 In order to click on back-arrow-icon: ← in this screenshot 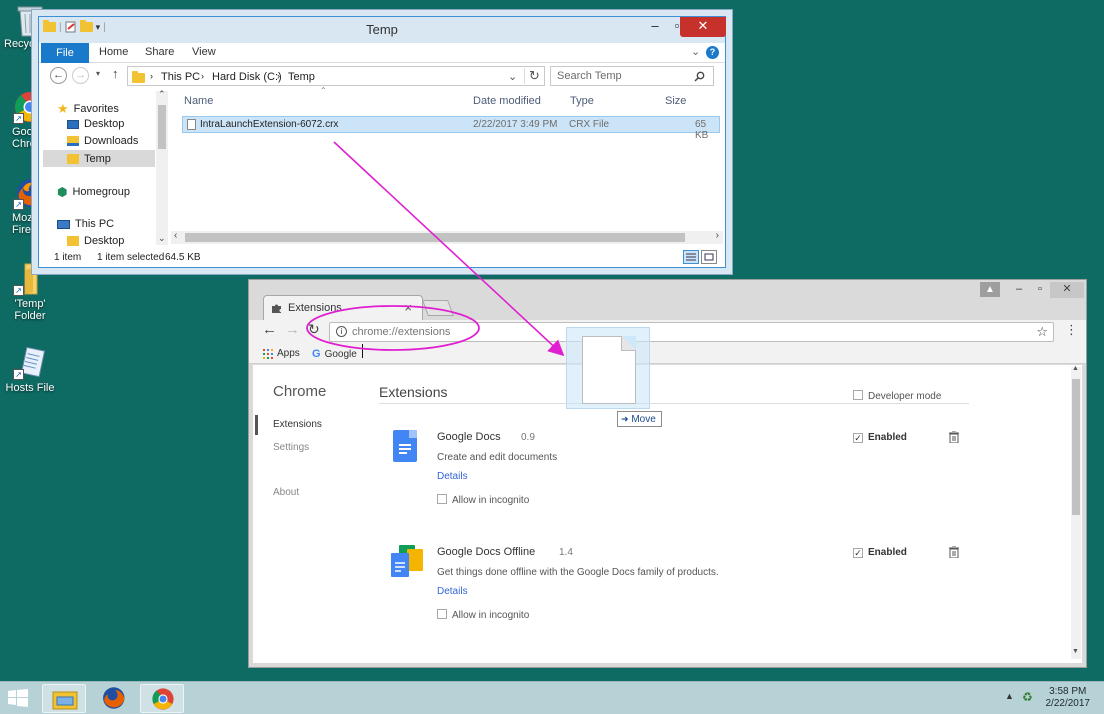, I will do `click(269, 329)`.